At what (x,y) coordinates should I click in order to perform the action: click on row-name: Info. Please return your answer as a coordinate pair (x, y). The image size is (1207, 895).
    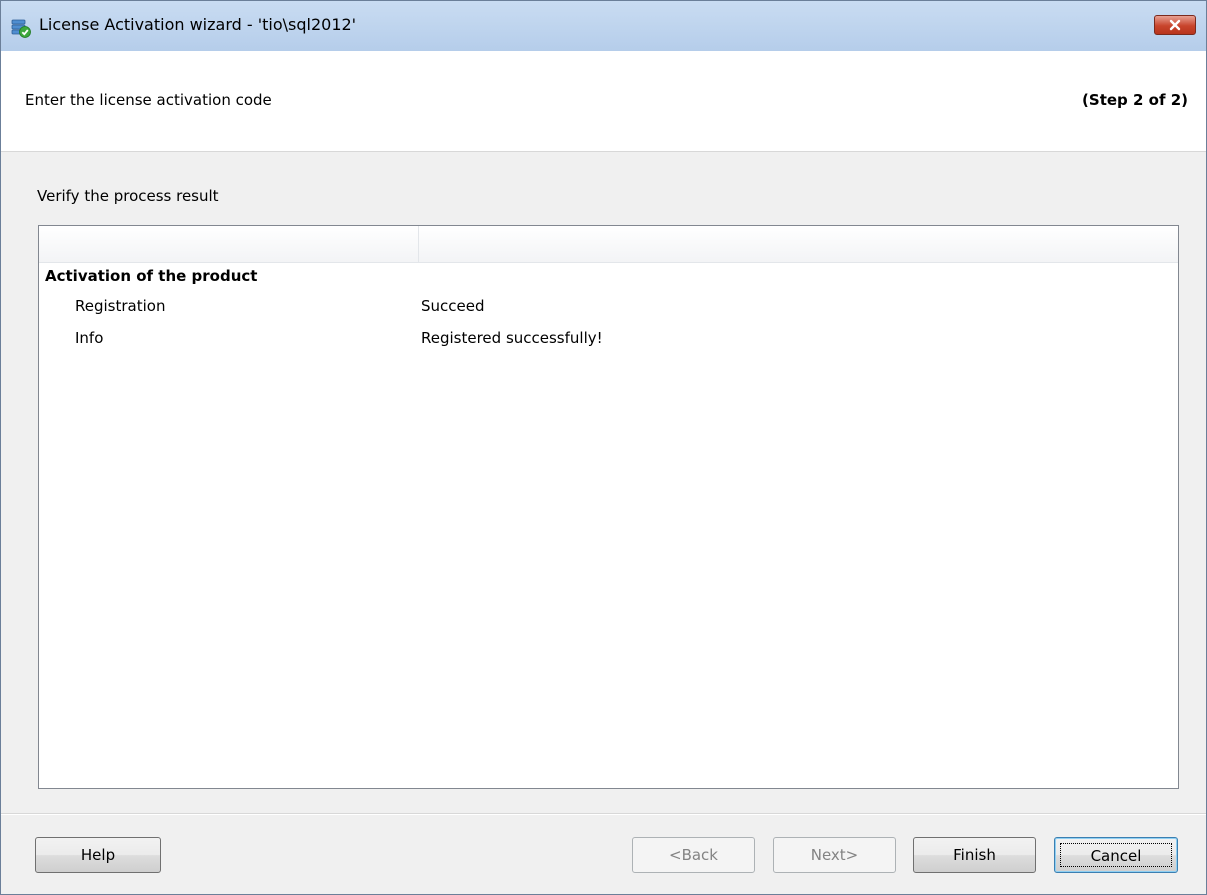
    Looking at the image, I should click on (89, 338).